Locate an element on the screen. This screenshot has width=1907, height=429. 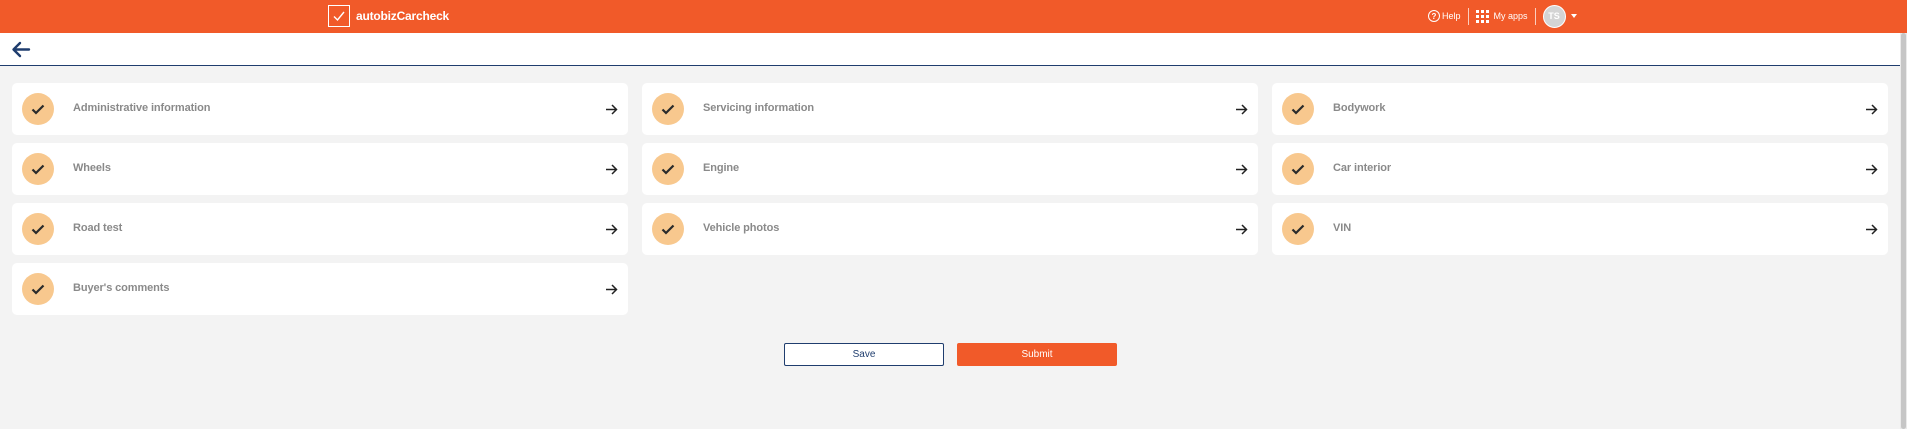
section-card-vehicle-photos: Vehicle photos is located at coordinates (950, 229).